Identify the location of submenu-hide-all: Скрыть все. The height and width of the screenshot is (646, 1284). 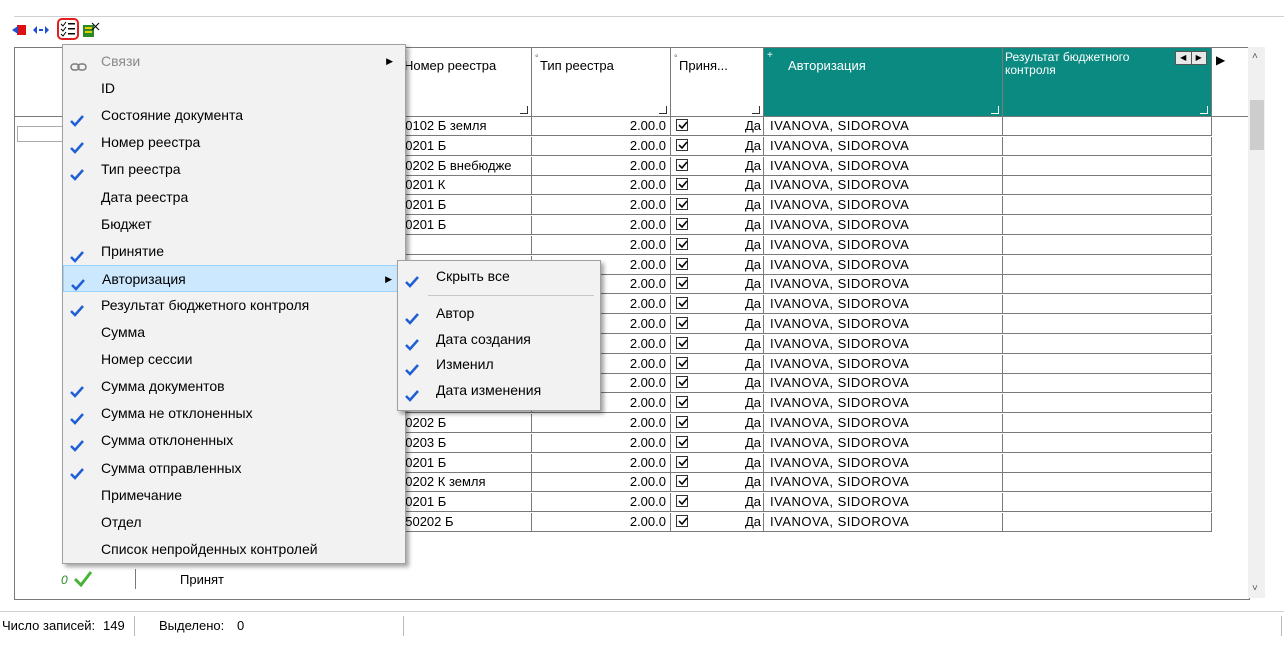
(498, 276).